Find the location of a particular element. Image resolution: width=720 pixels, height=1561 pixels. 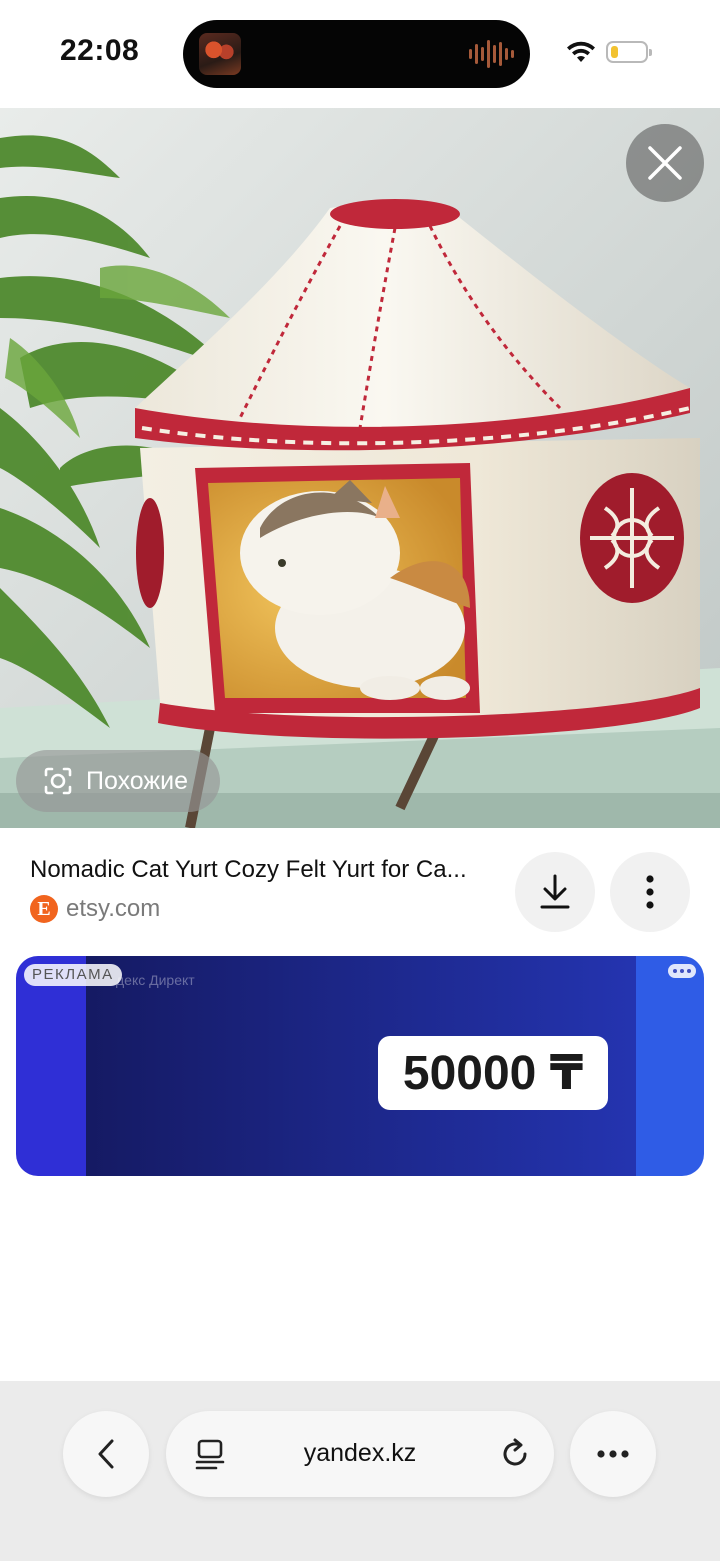

ad-label: РЕКЛАМА is located at coordinates (73, 975).